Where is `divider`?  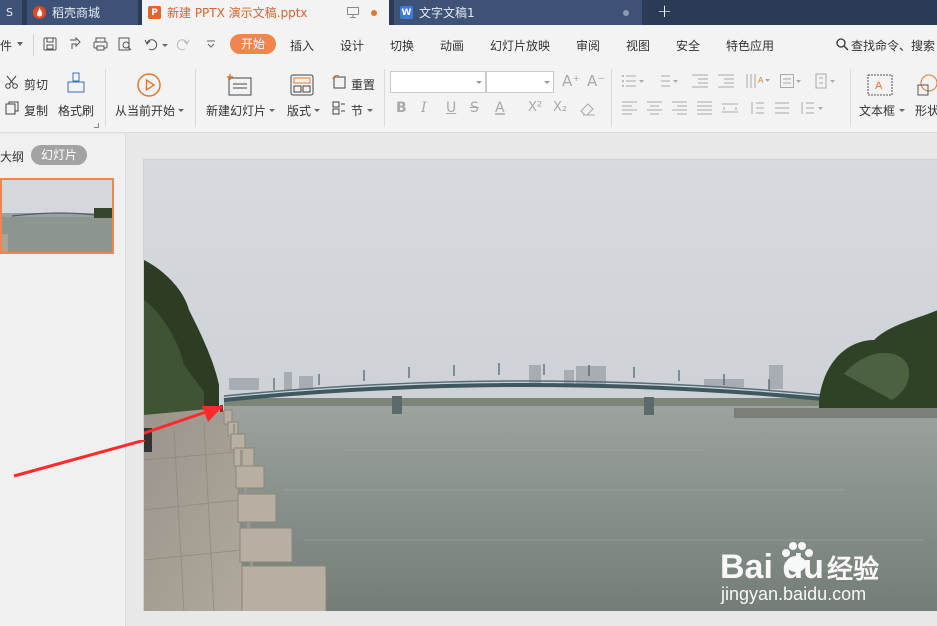
divider is located at coordinates (195, 98).